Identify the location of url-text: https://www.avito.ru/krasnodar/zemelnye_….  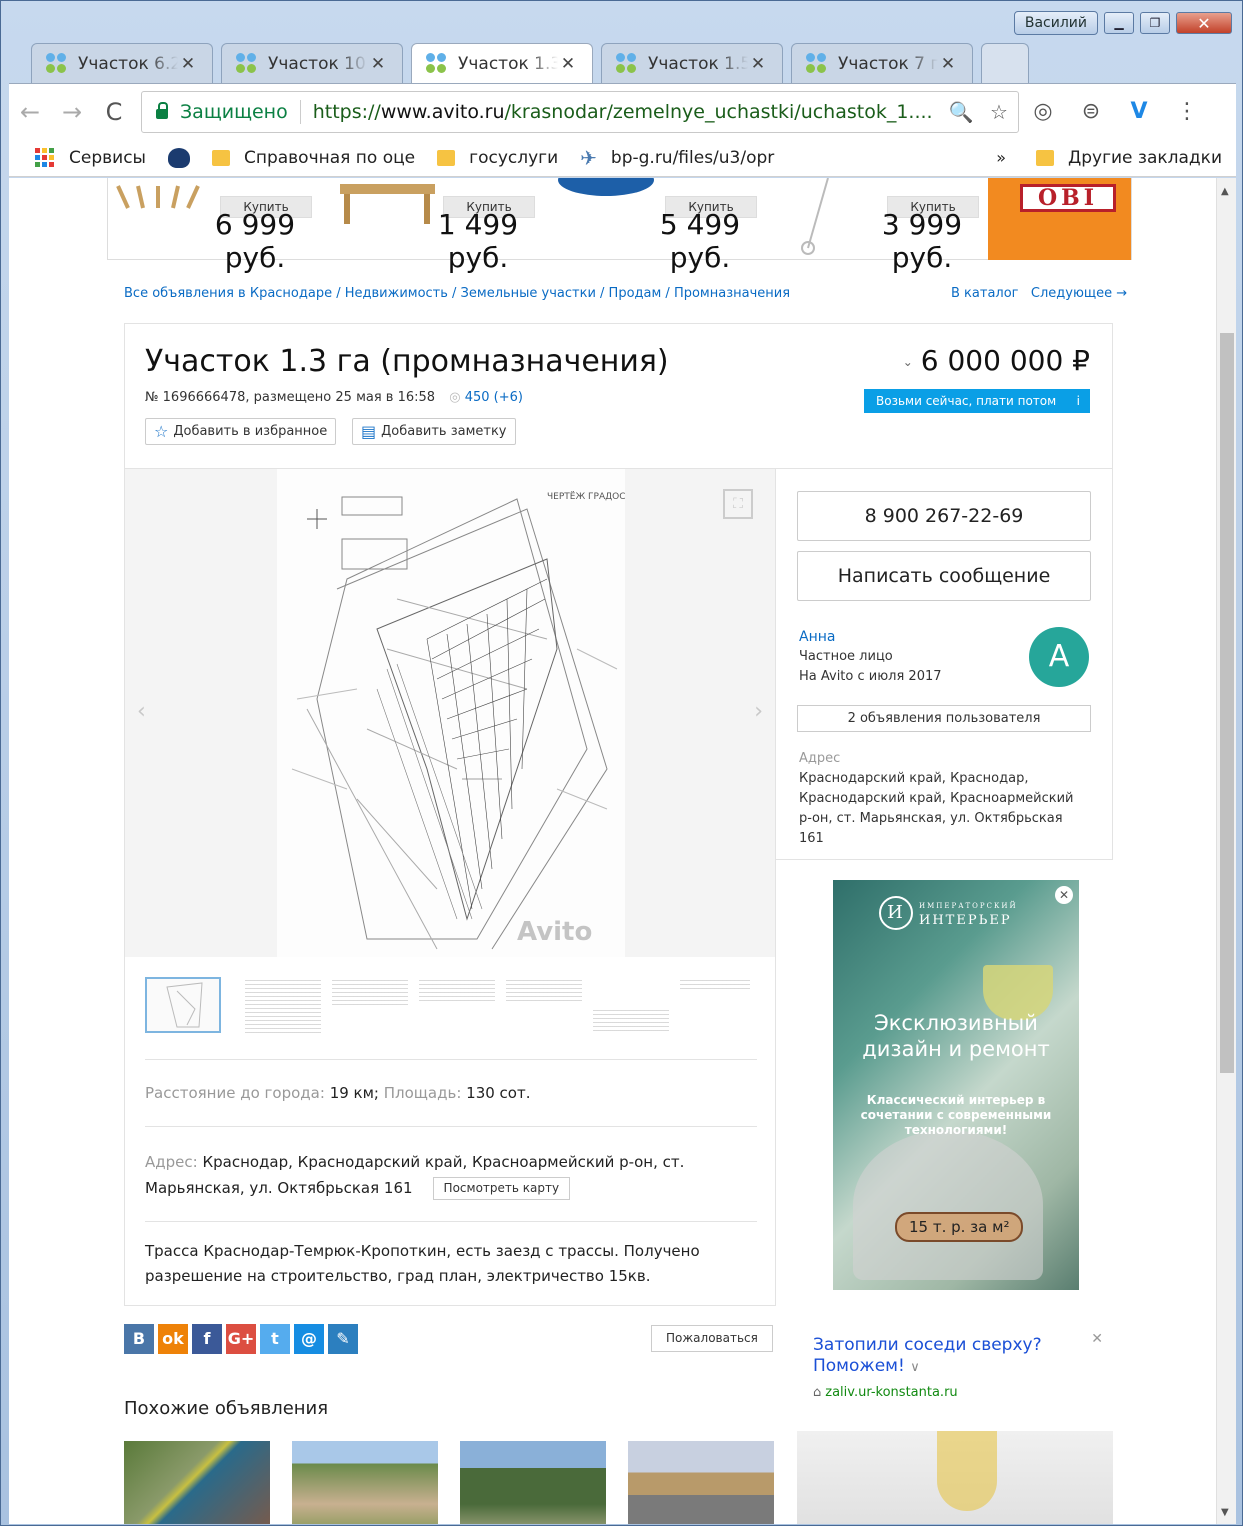
(627, 112).